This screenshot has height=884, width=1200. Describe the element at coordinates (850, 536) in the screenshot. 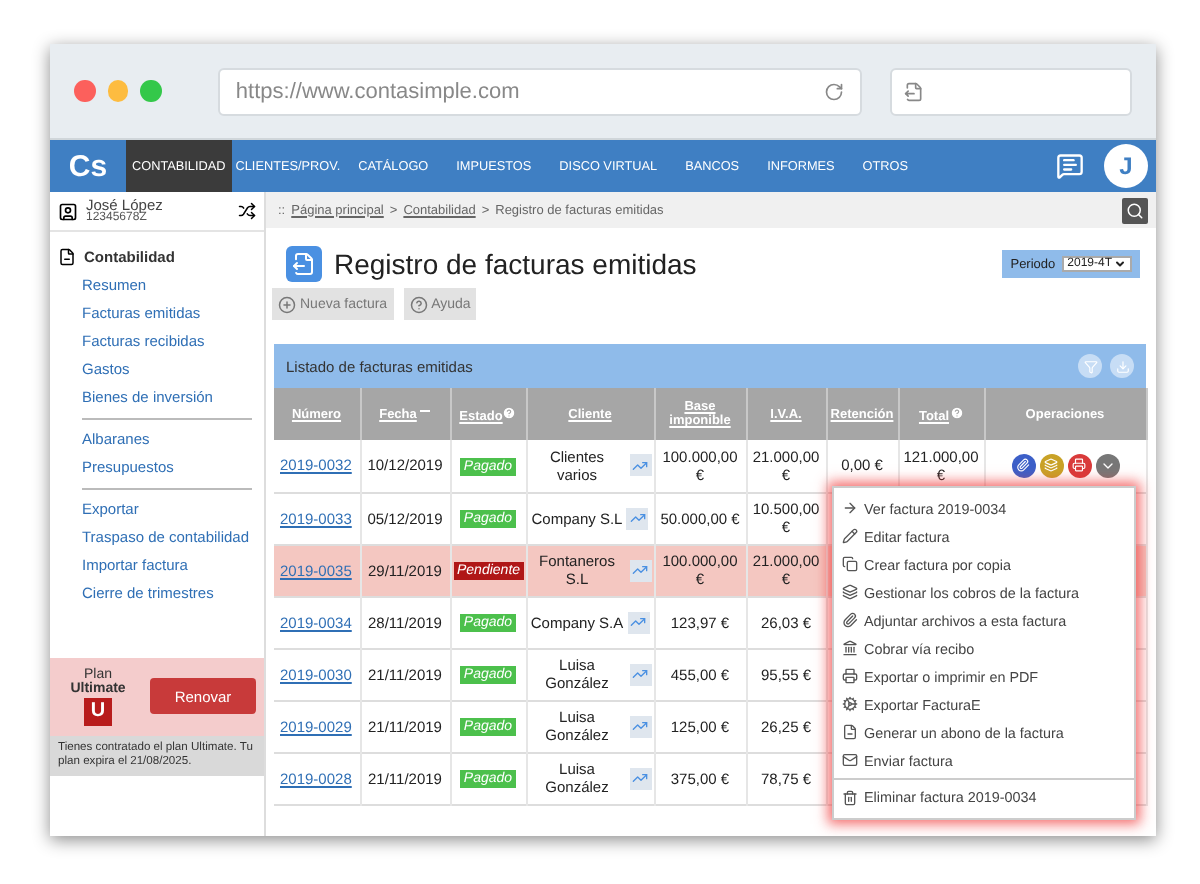

I see `pencil-icon` at that location.